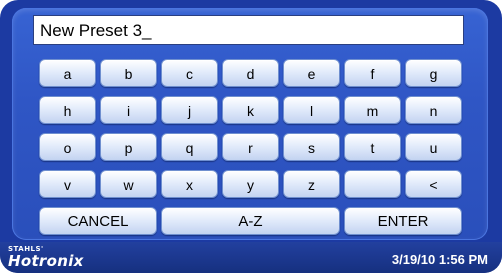 The image size is (502, 273). Describe the element at coordinates (372, 110) in the screenshot. I see `key-m: m` at that location.